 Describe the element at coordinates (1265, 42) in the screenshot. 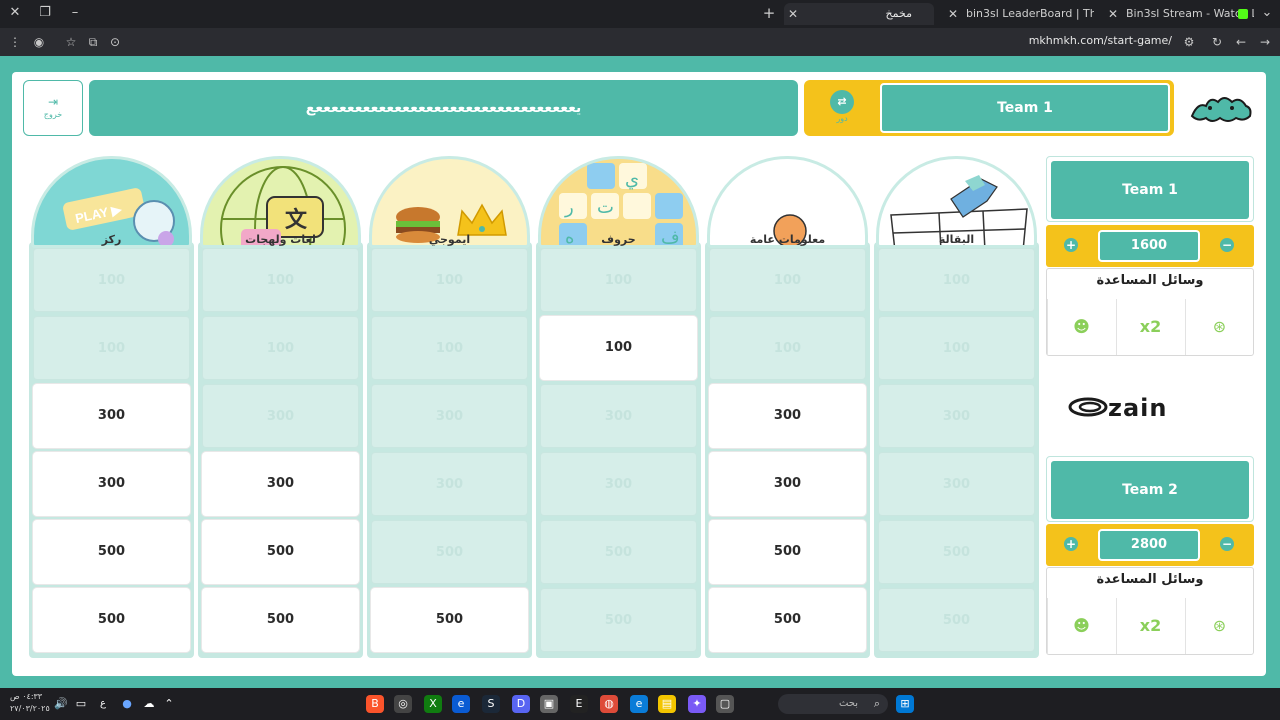

I see `forward-icon: →` at that location.